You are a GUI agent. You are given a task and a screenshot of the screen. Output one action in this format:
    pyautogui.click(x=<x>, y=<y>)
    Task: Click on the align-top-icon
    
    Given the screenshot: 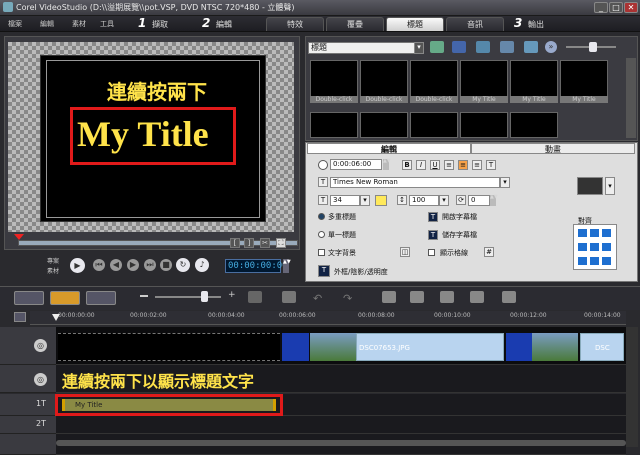 What is the action you would take?
    pyautogui.click(x=594, y=233)
    